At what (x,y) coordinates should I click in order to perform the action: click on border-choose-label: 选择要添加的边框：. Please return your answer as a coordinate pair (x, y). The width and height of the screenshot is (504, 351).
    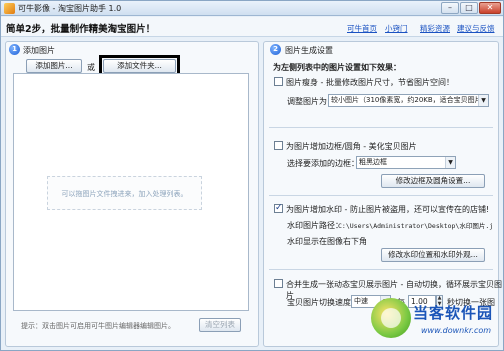
    Looking at the image, I should click on (323, 163).